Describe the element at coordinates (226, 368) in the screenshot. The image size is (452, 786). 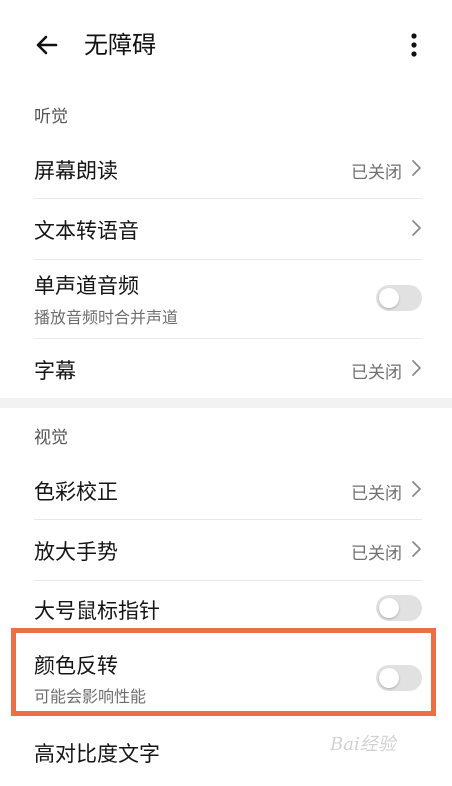
I see `setting-captions: 字幕 已关闭` at that location.